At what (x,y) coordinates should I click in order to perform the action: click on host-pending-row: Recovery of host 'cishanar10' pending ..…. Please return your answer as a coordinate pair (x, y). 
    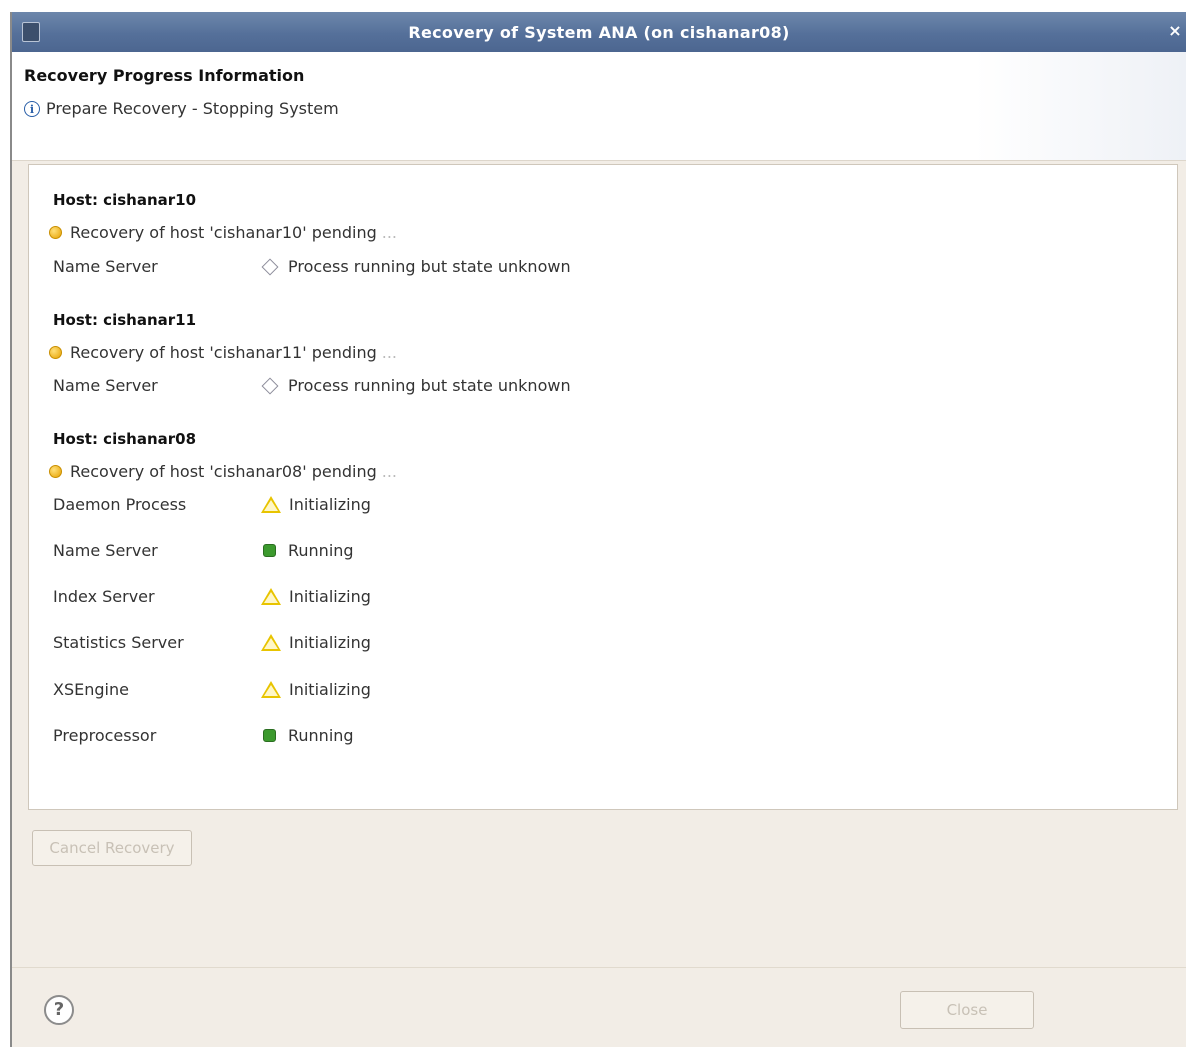
    Looking at the image, I should click on (223, 232).